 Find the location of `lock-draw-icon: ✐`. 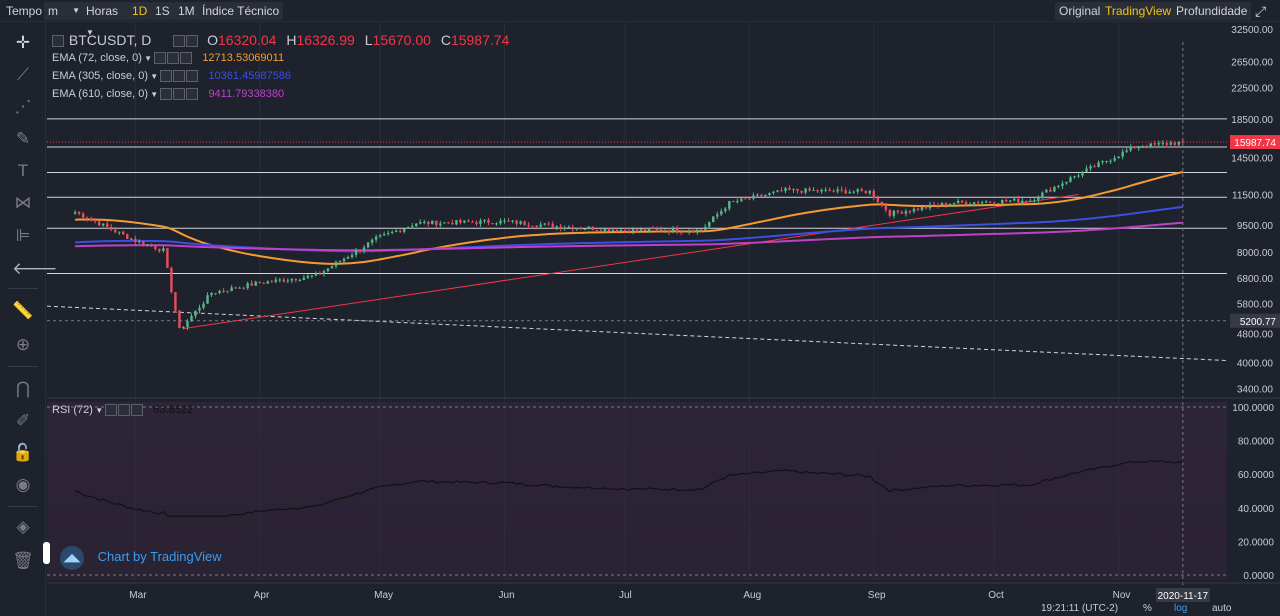

lock-draw-icon: ✐ is located at coordinates (23, 421).